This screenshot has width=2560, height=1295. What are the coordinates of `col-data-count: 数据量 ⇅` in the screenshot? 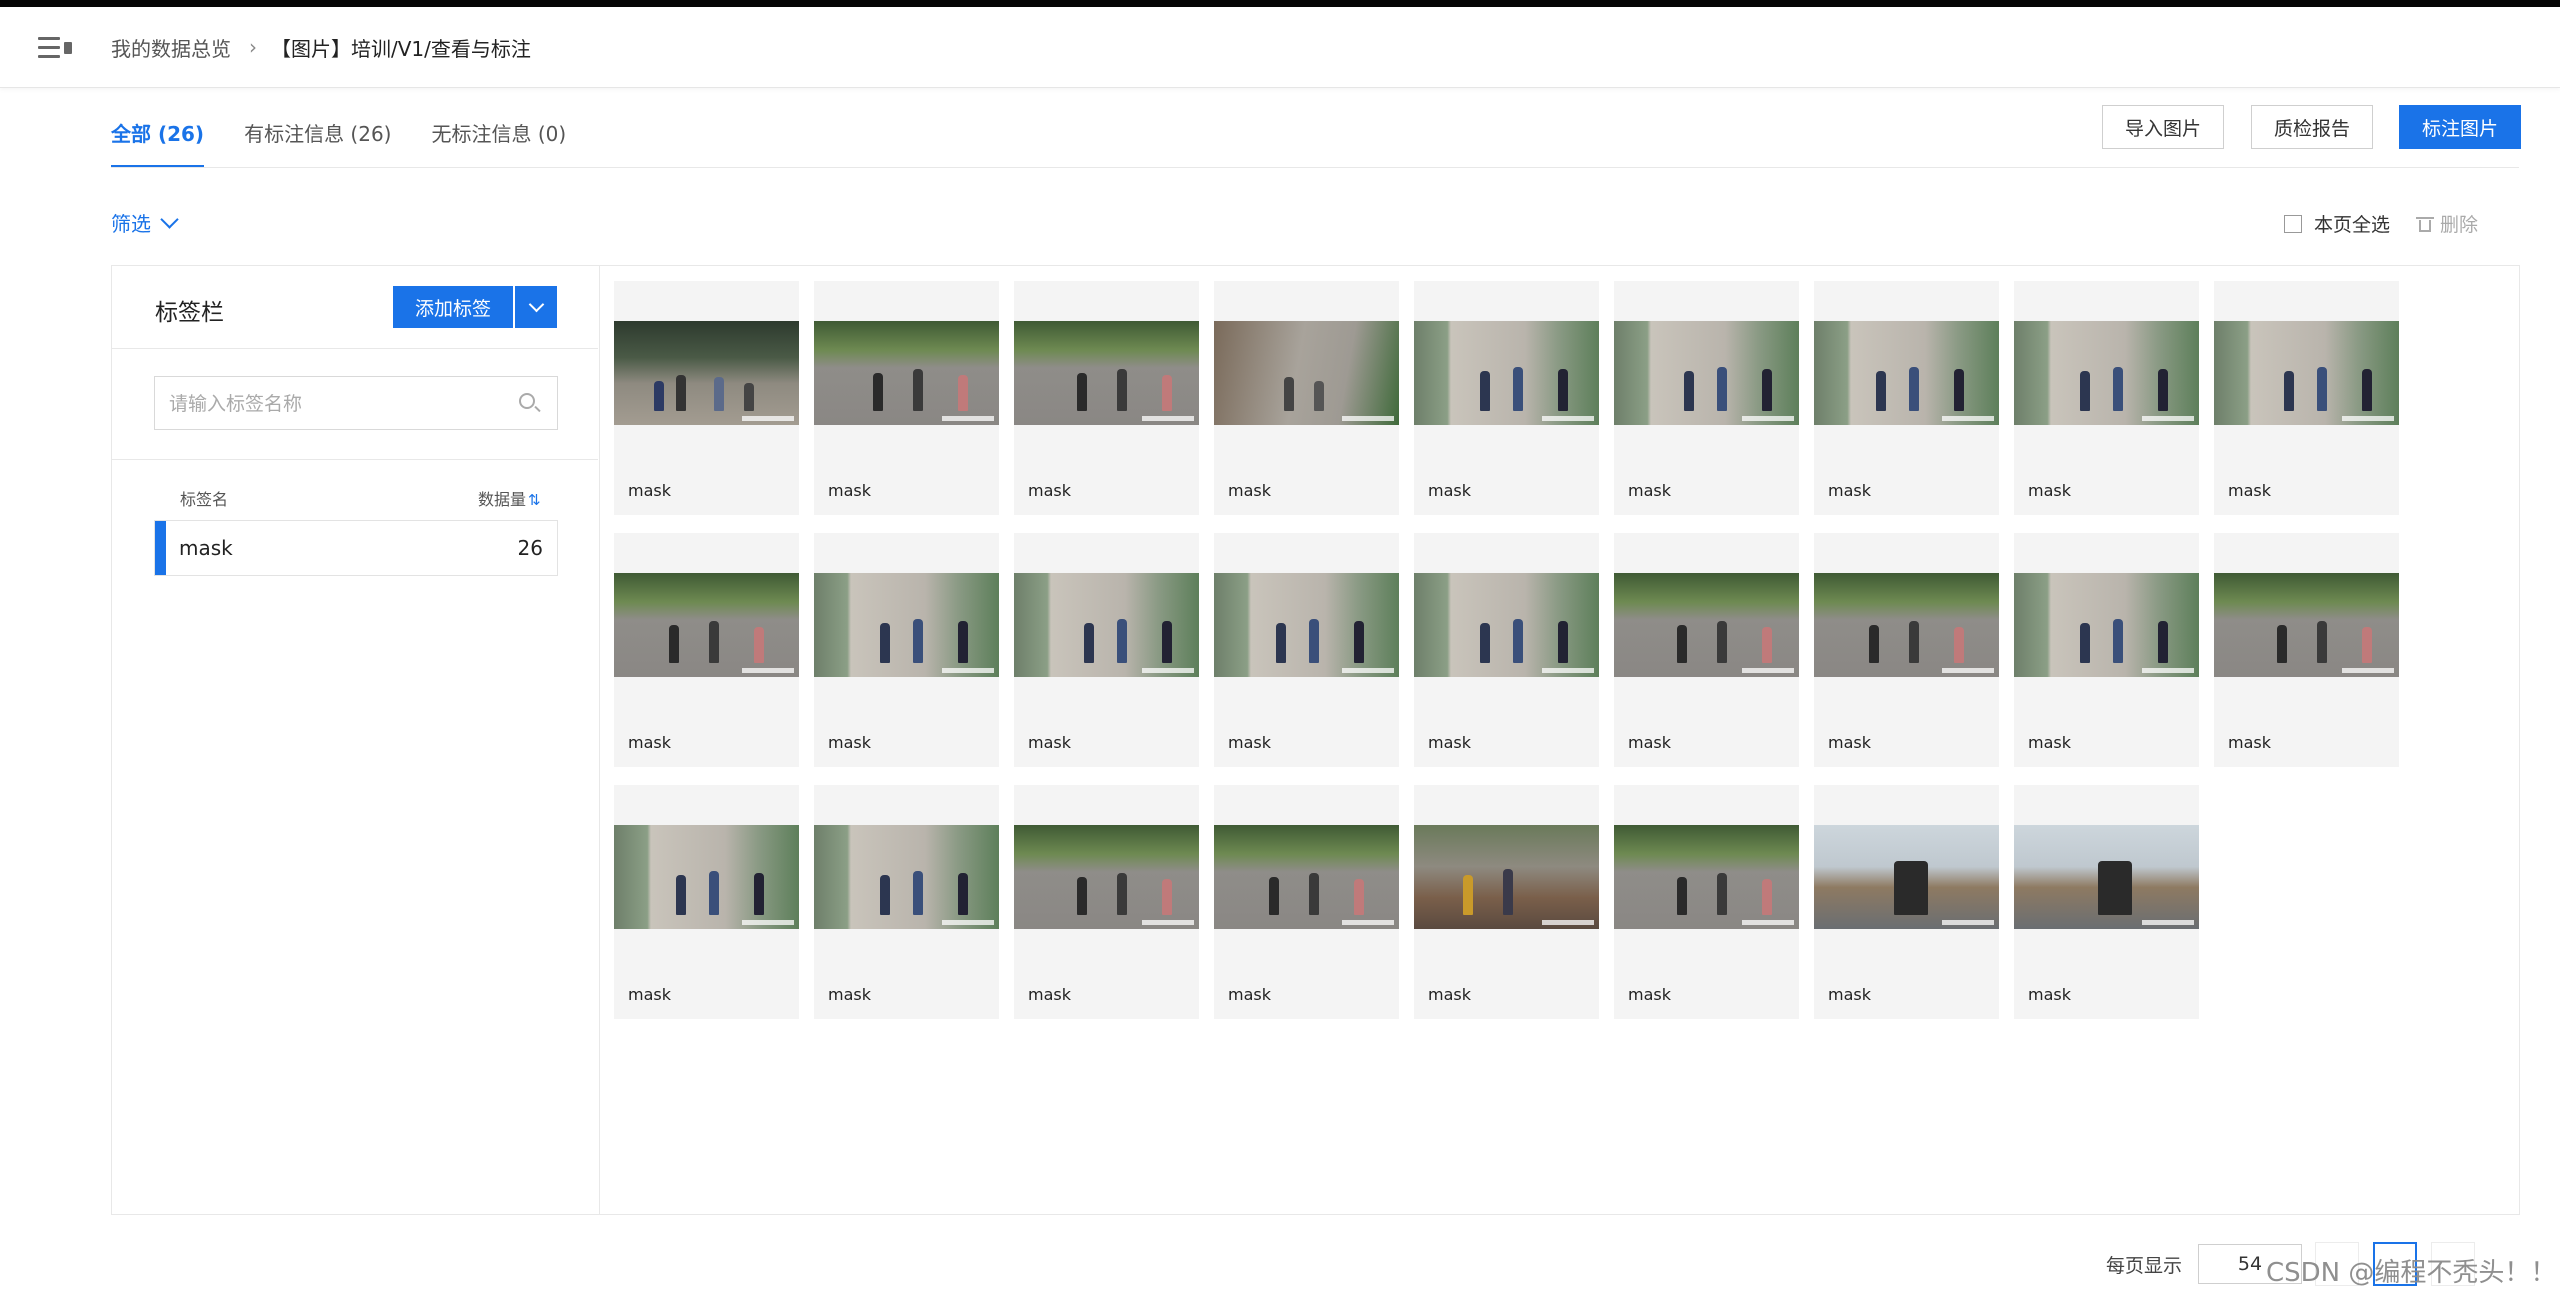 It's located at (509, 498).